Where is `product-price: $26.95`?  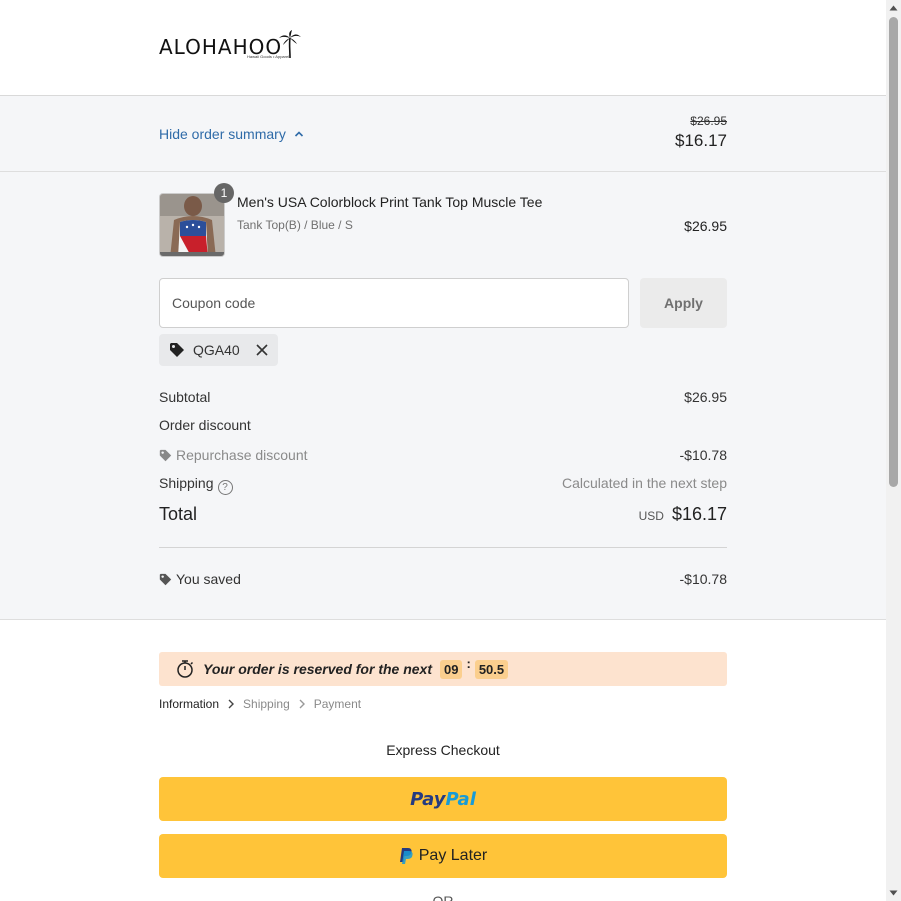 product-price: $26.95 is located at coordinates (705, 226).